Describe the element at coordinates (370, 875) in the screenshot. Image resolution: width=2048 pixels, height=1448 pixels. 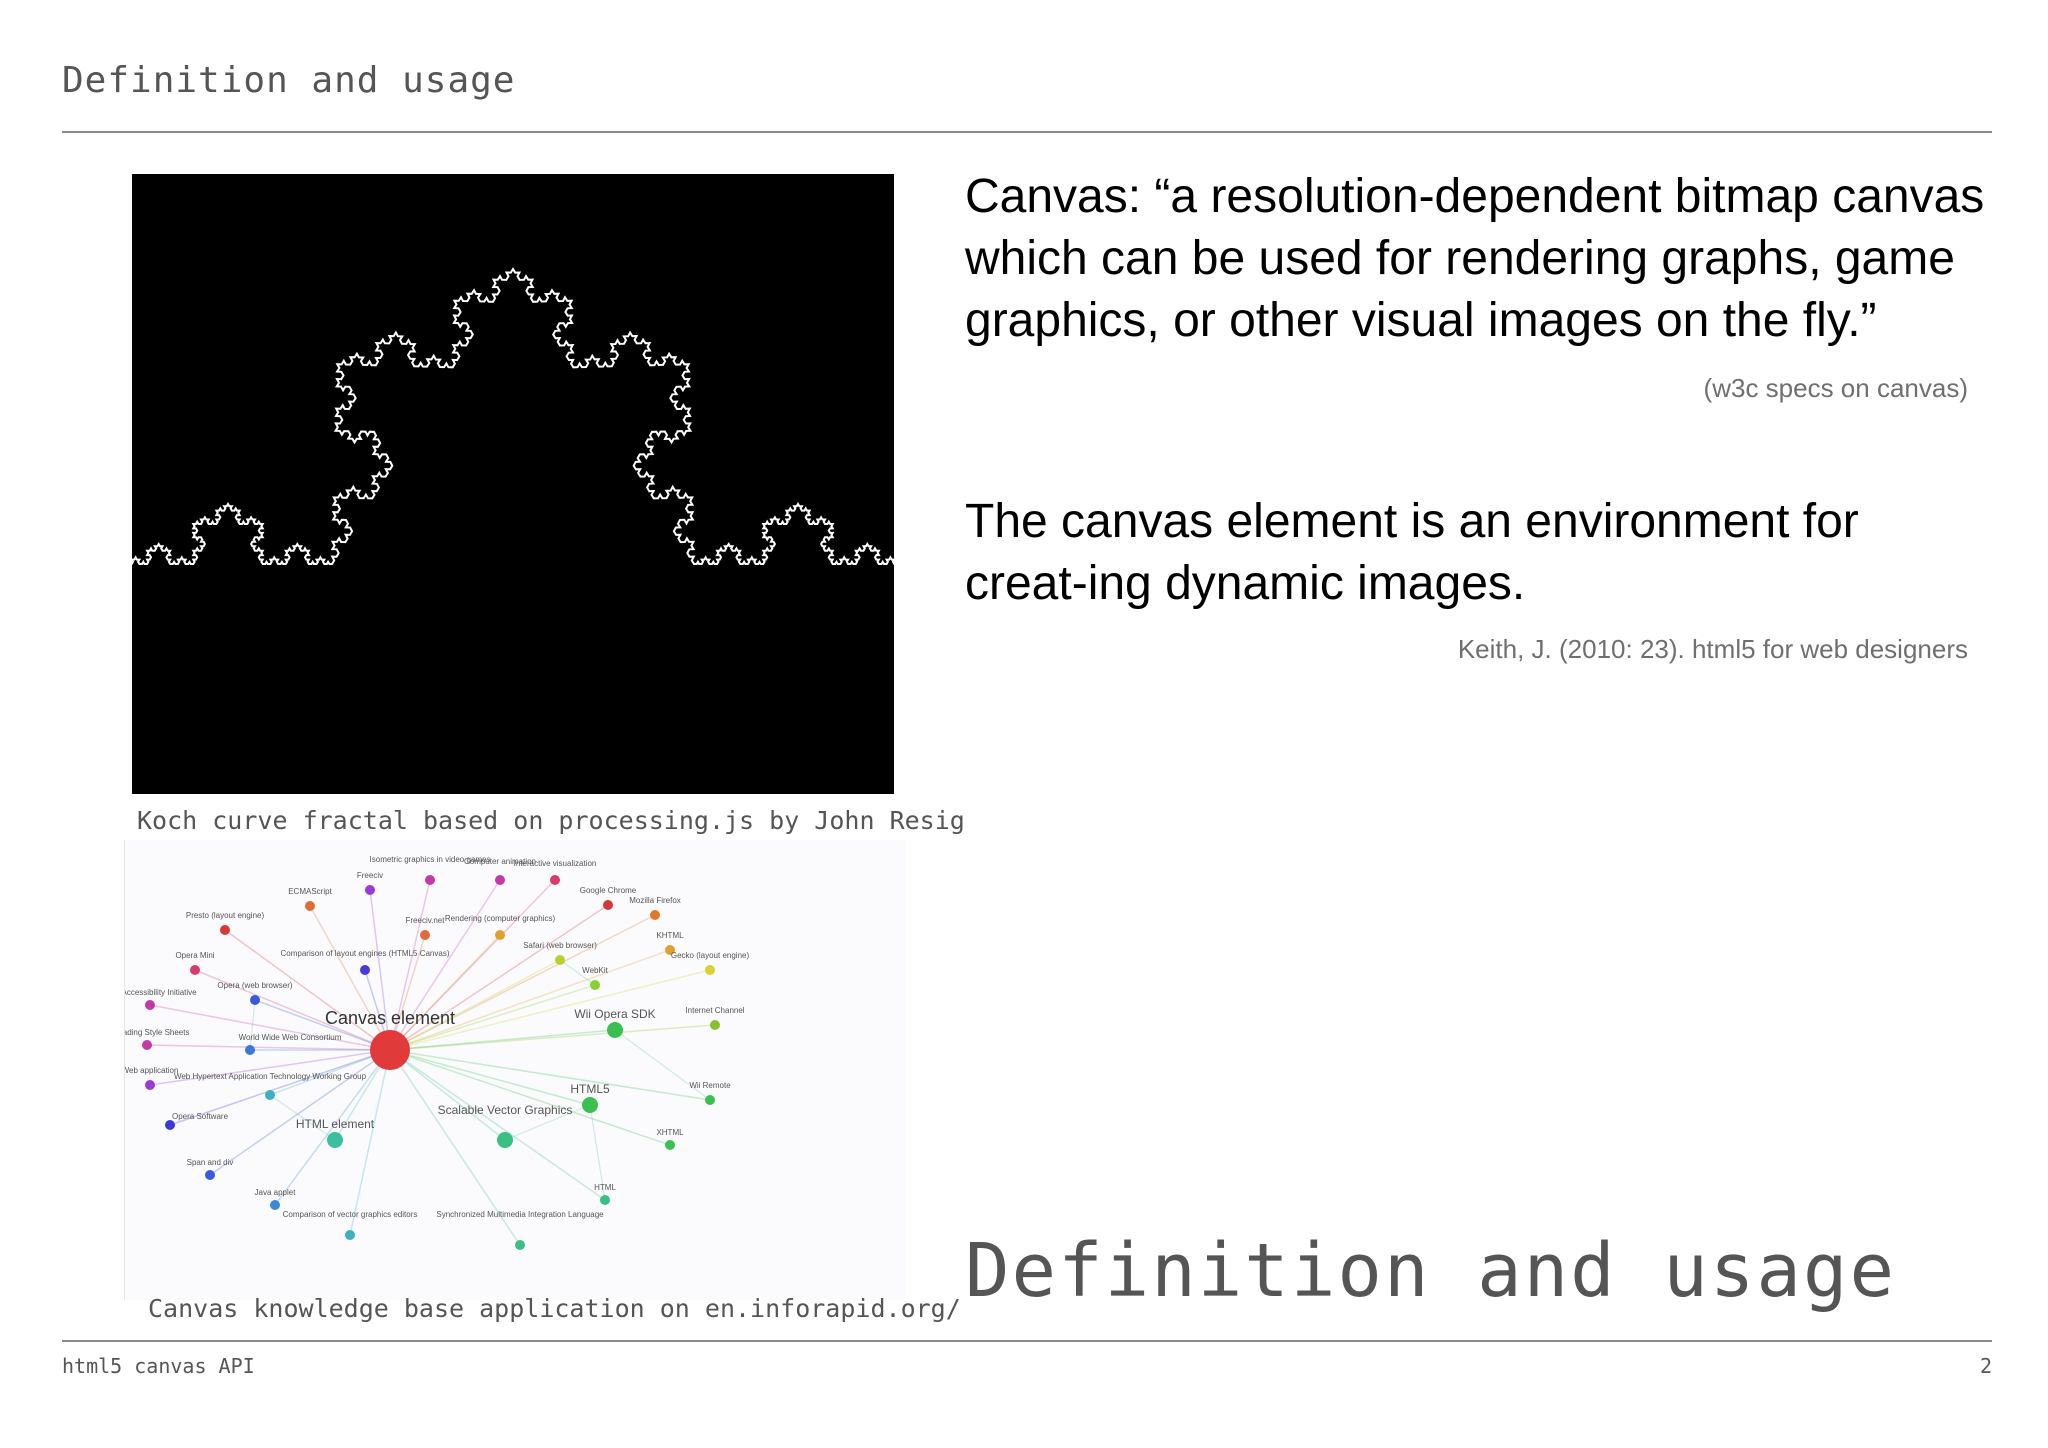
I see `graph-node-label: Freeciv` at that location.